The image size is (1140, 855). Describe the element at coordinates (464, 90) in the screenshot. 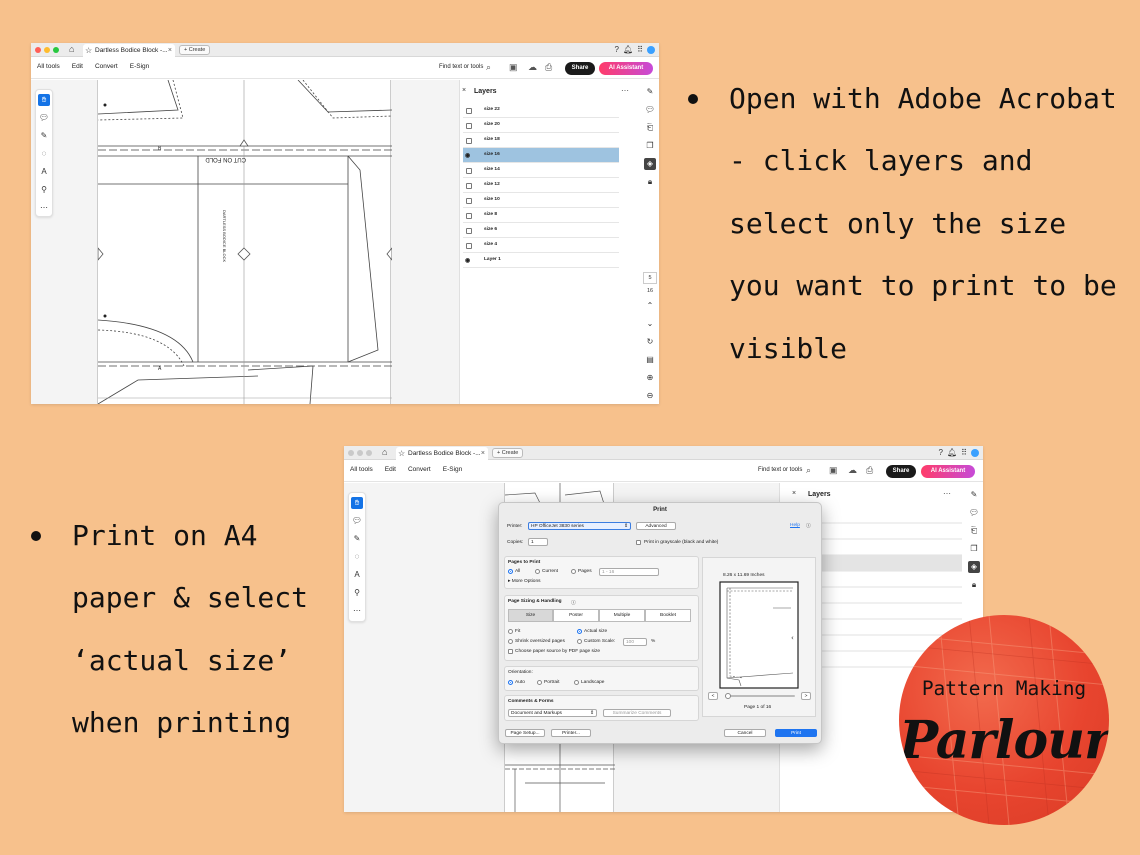

I see `close-layers-icon: ×` at that location.